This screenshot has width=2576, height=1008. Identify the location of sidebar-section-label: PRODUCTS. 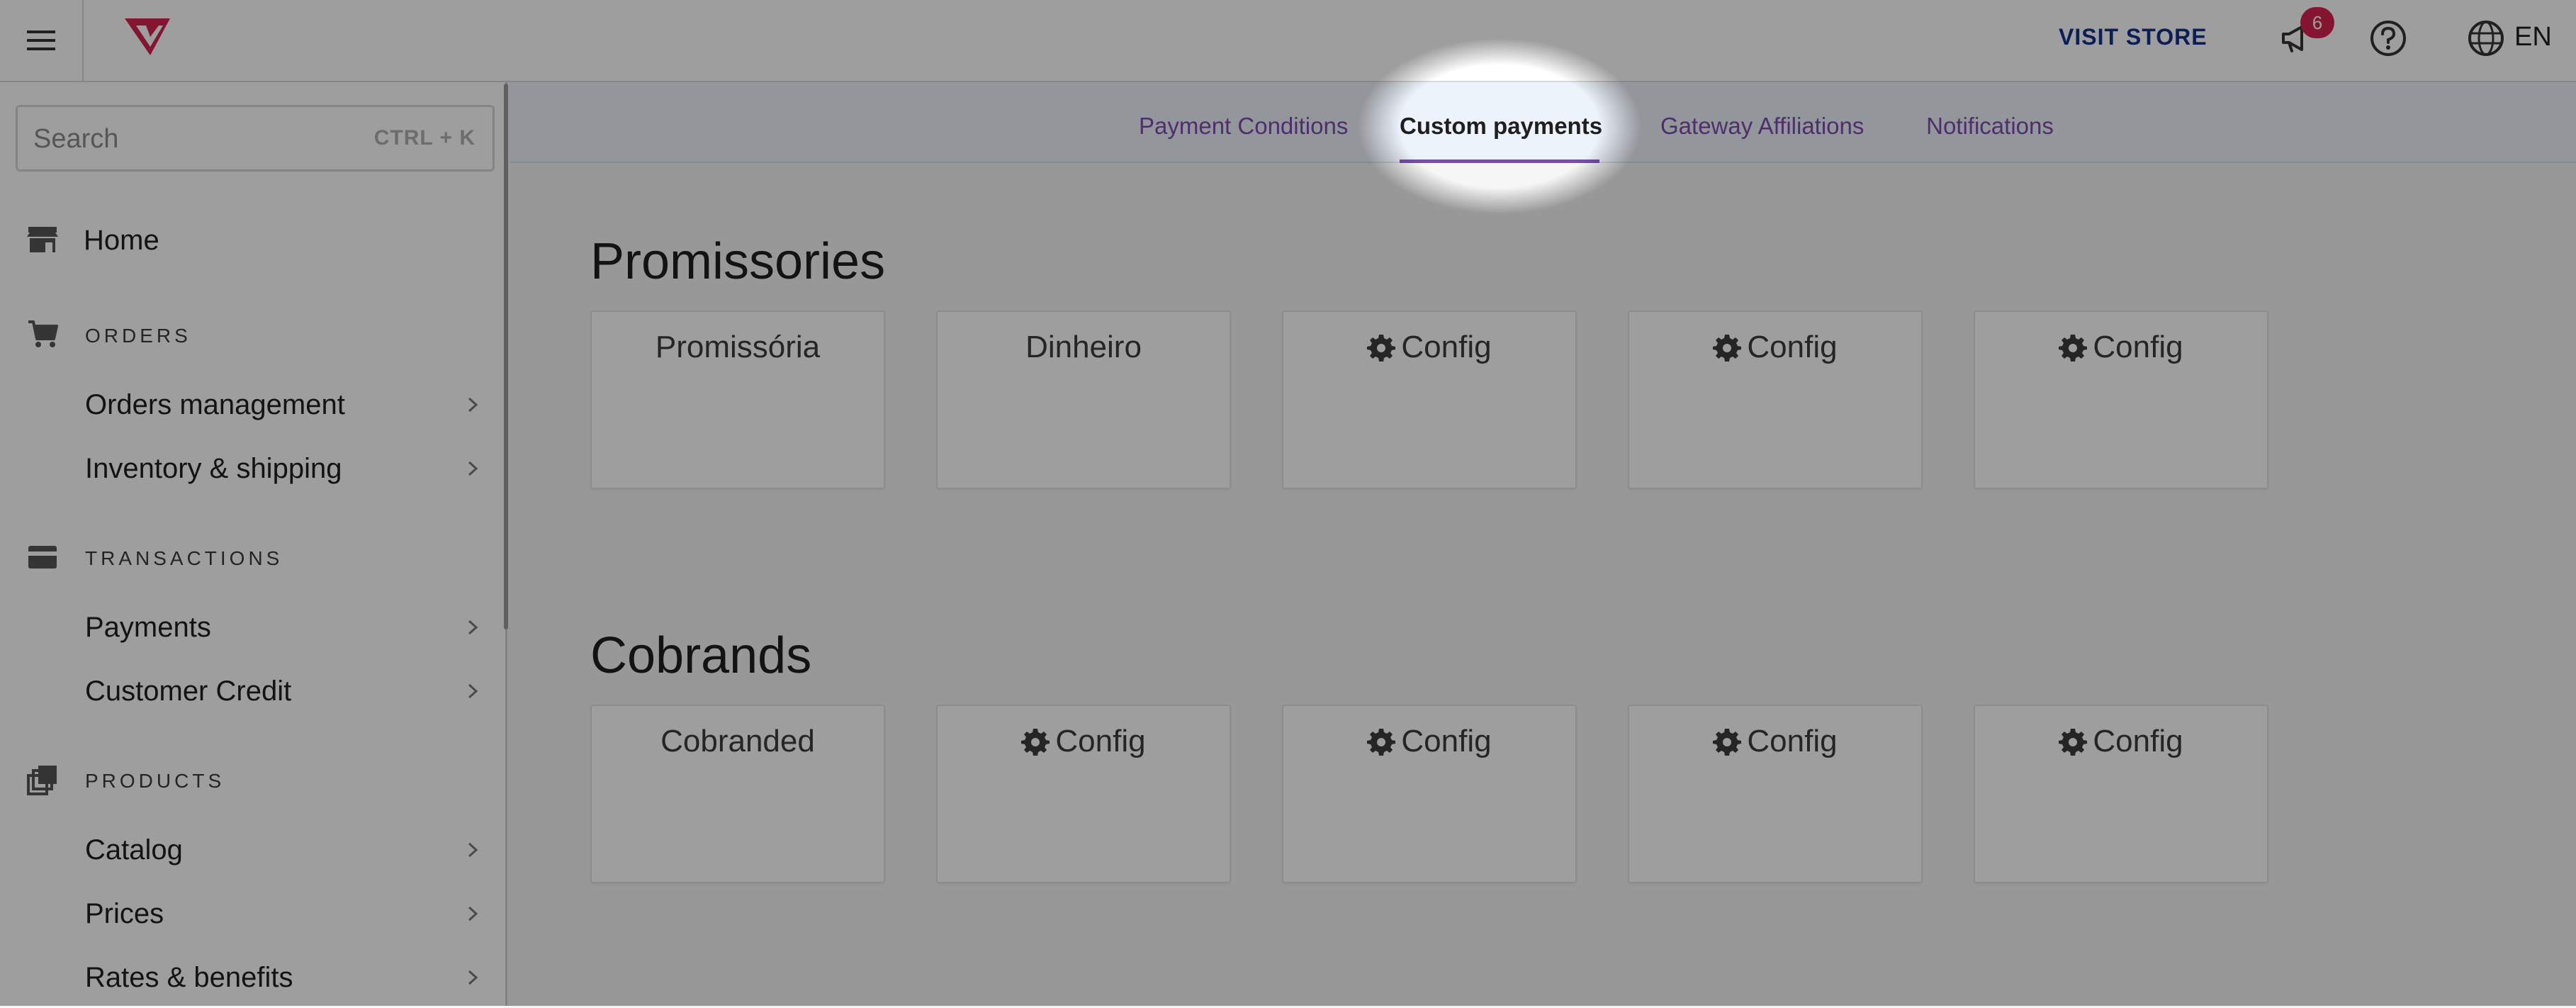
(155, 781).